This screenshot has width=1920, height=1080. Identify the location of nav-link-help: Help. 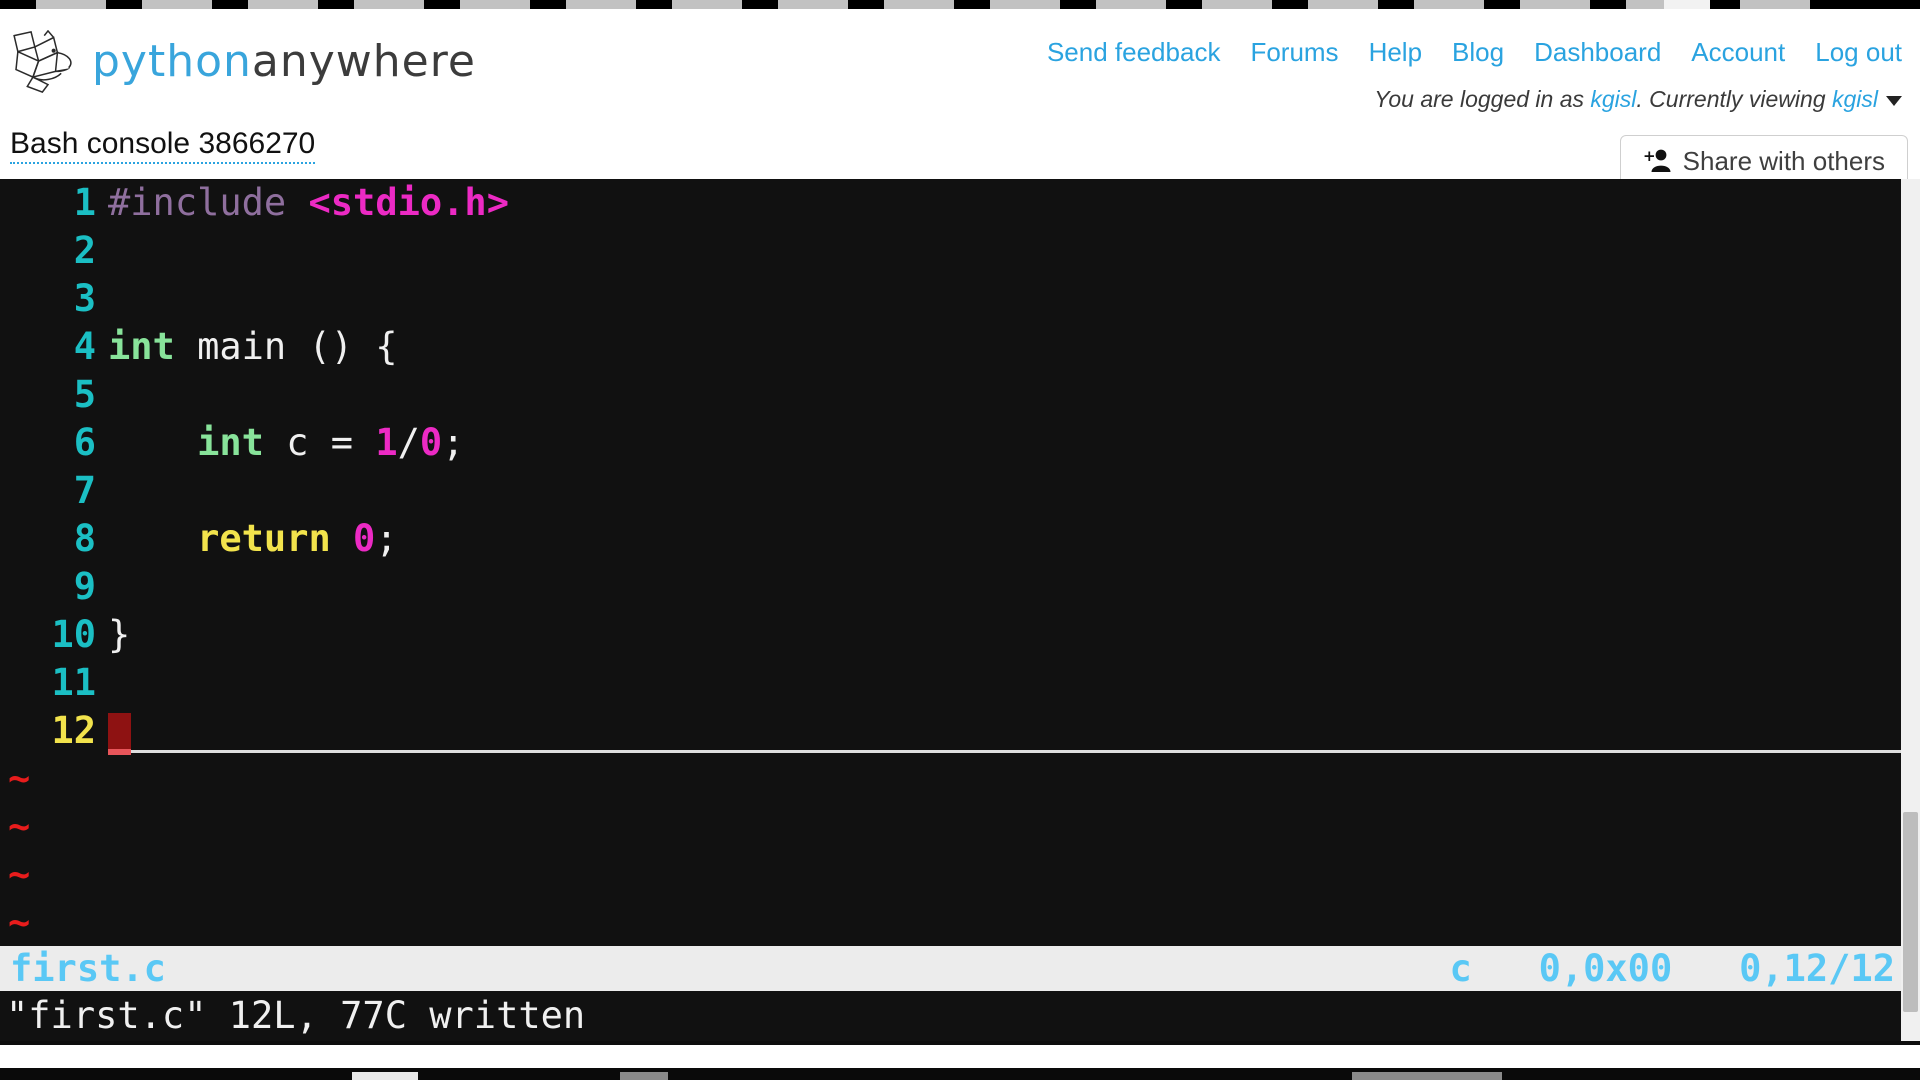
(1395, 52).